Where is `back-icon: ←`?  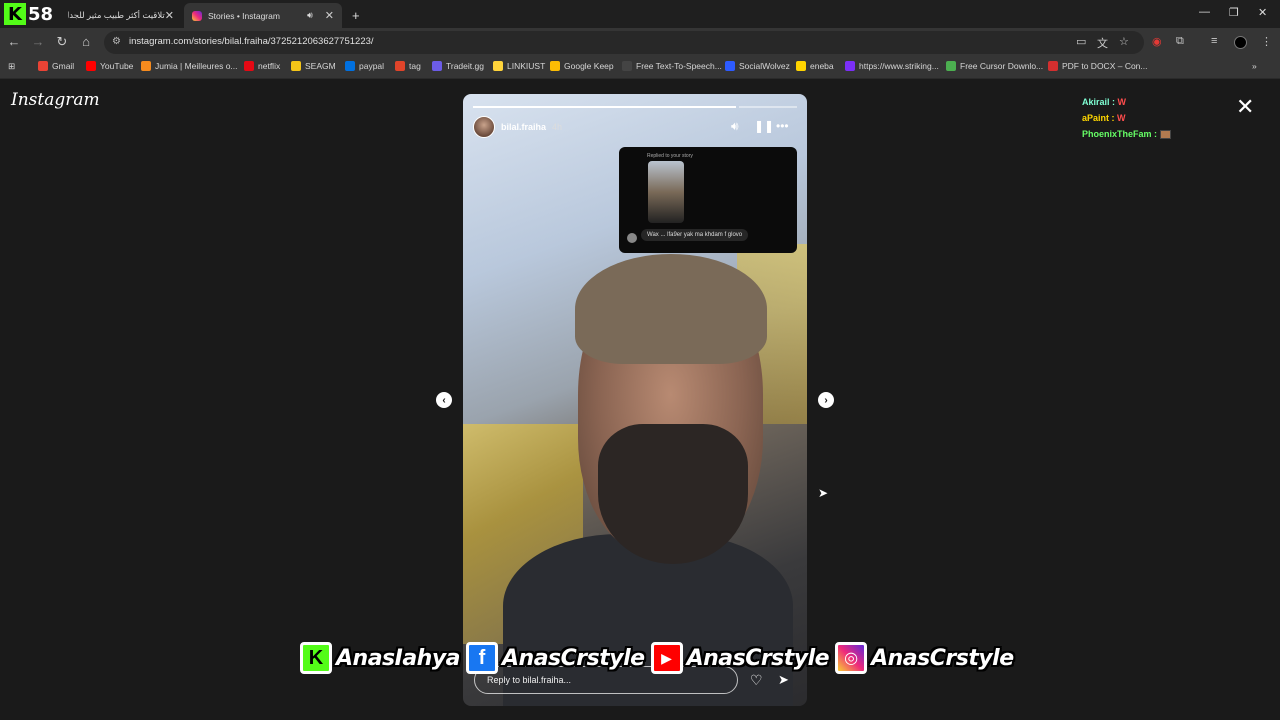
back-icon: ← is located at coordinates (14, 41).